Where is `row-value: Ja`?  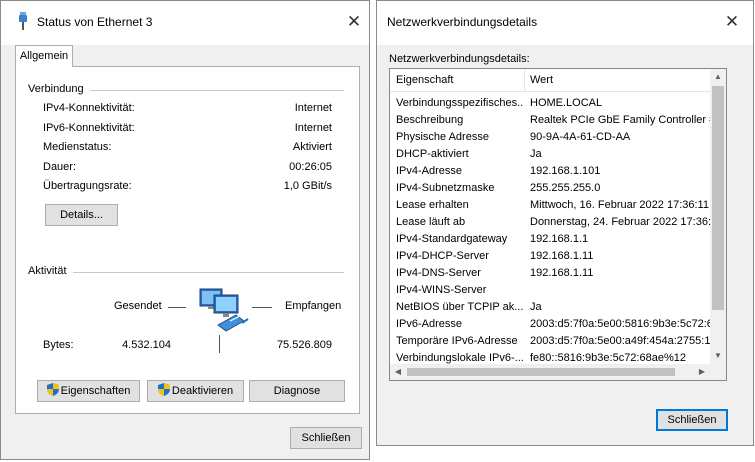 row-value: Ja is located at coordinates (536, 307).